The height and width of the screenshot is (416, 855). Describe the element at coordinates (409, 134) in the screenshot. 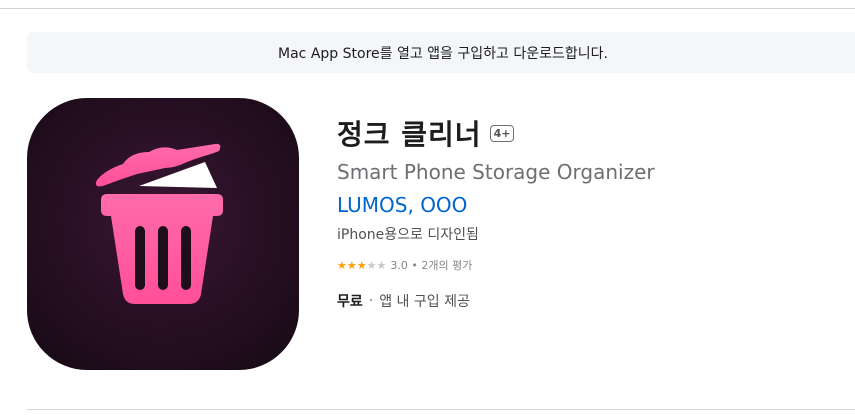

I see `app-title: 정크 클리너` at that location.